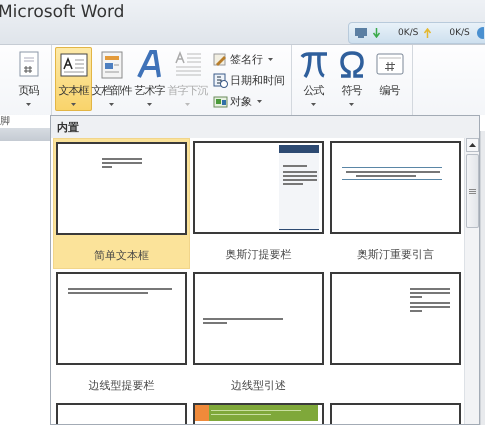  What do you see at coordinates (480, 33) in the screenshot?
I see `globe-icon` at bounding box center [480, 33].